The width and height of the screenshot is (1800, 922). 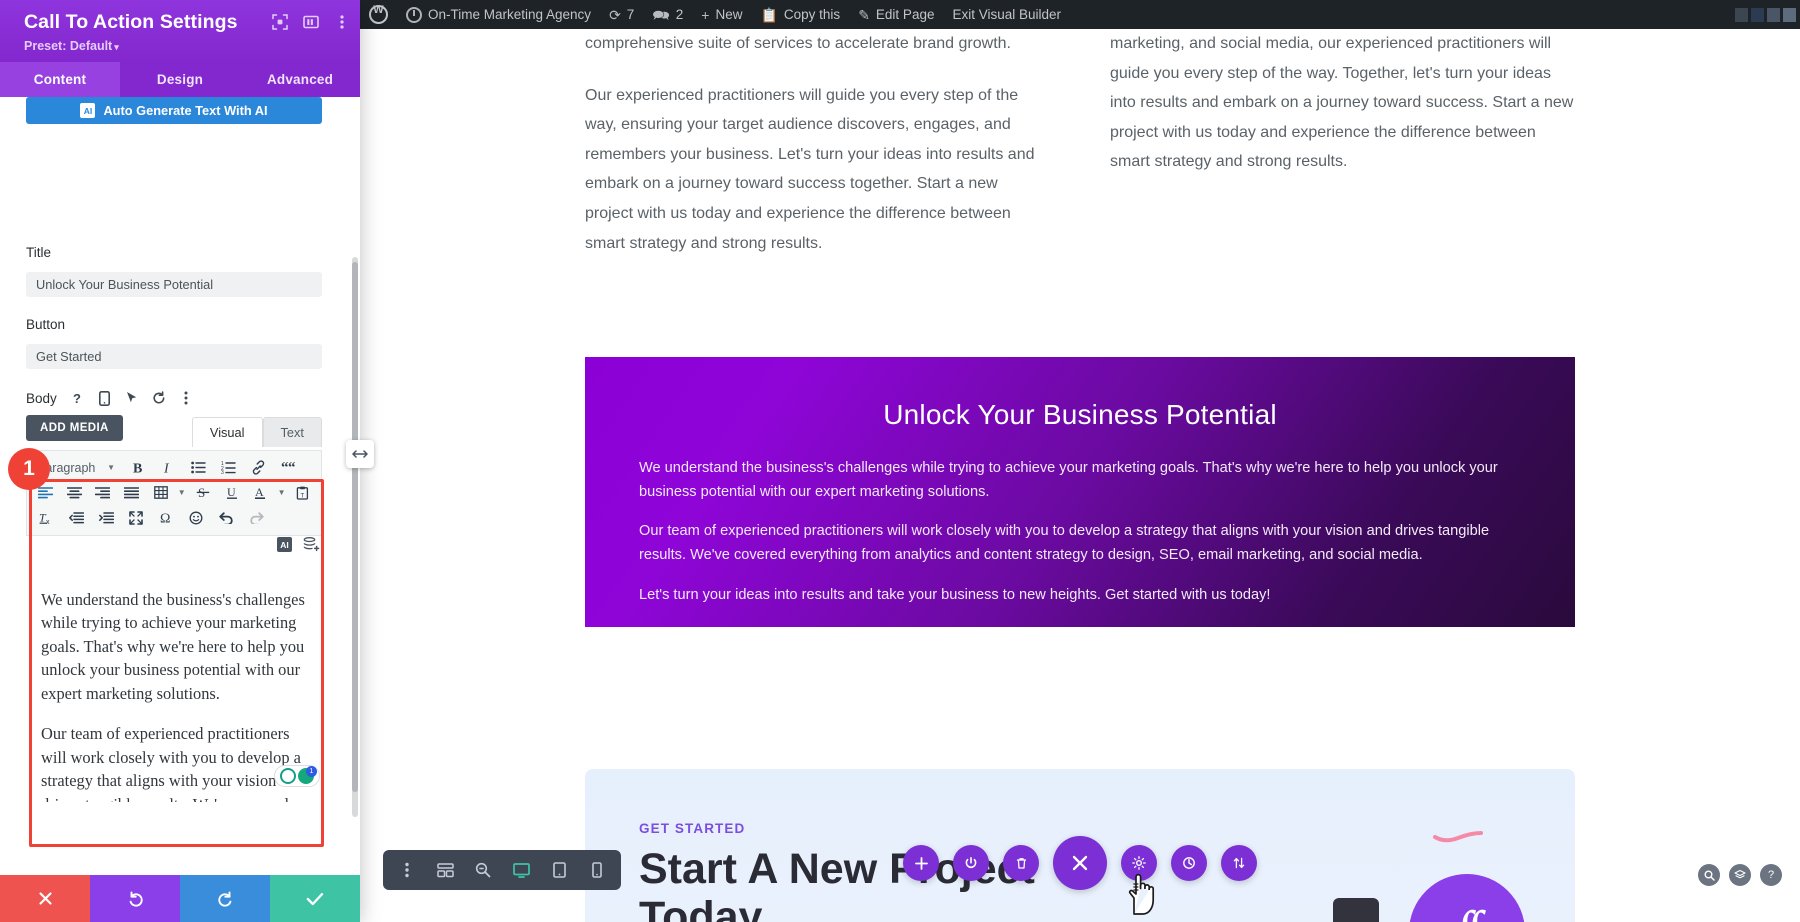 What do you see at coordinates (103, 492) in the screenshot?
I see `align-right-button` at bounding box center [103, 492].